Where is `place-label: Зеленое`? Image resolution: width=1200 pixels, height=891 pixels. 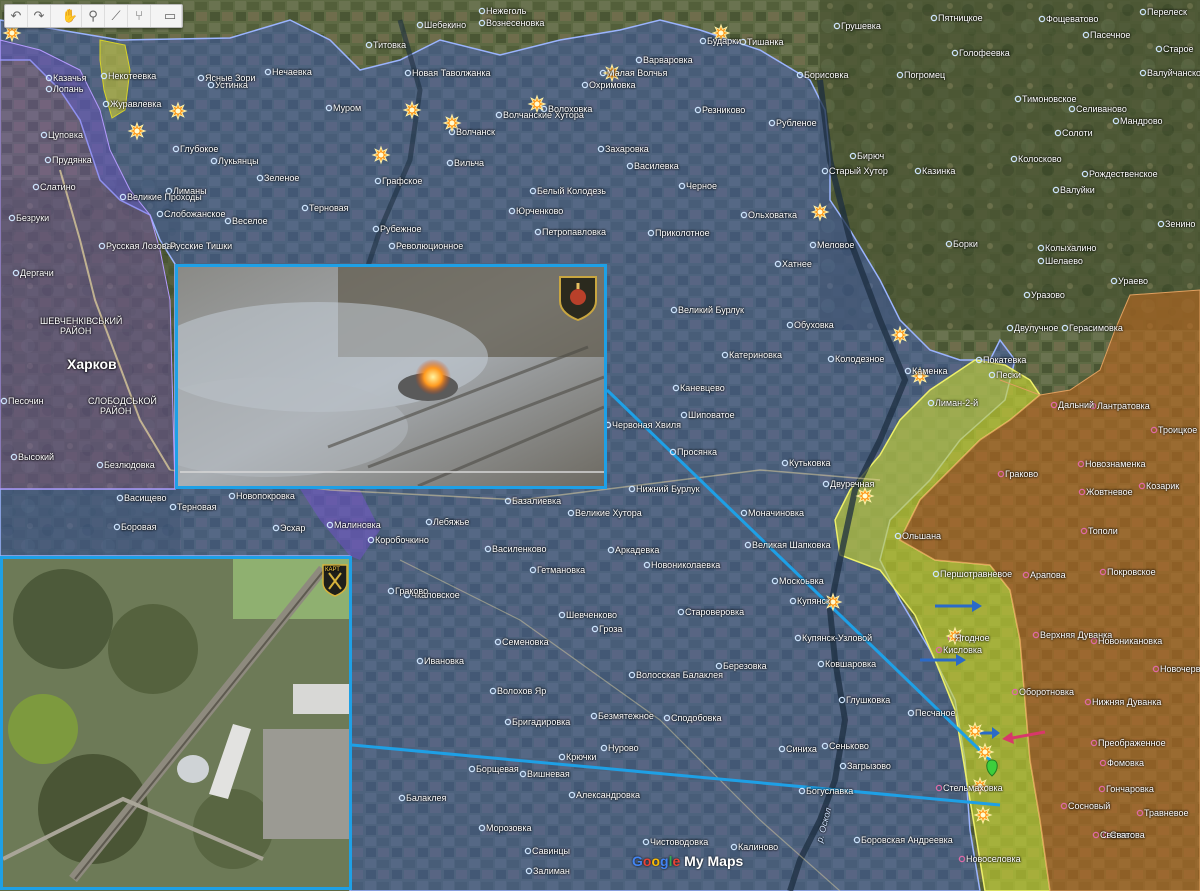 place-label: Зеленое is located at coordinates (282, 178).